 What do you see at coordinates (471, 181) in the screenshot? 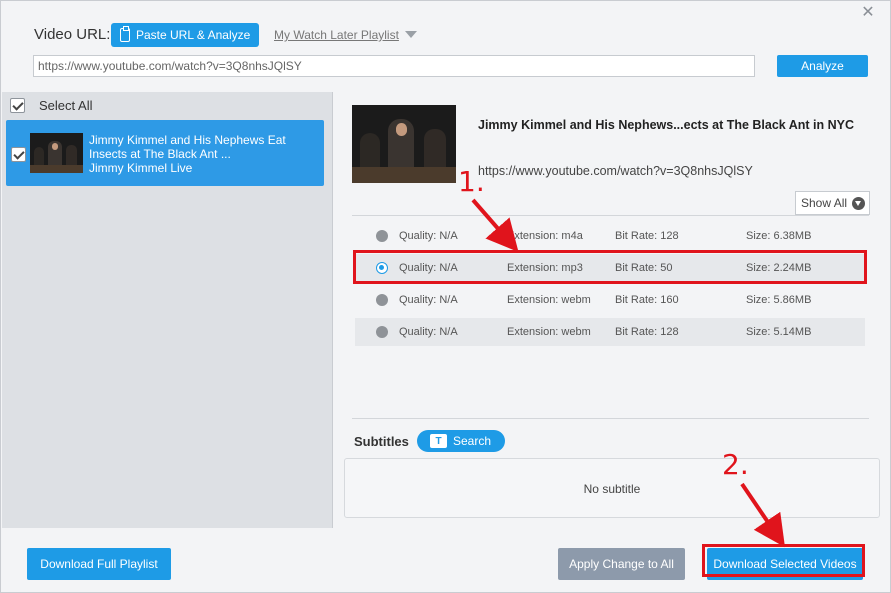
I see `annotation-step-1: 1.` at bounding box center [471, 181].